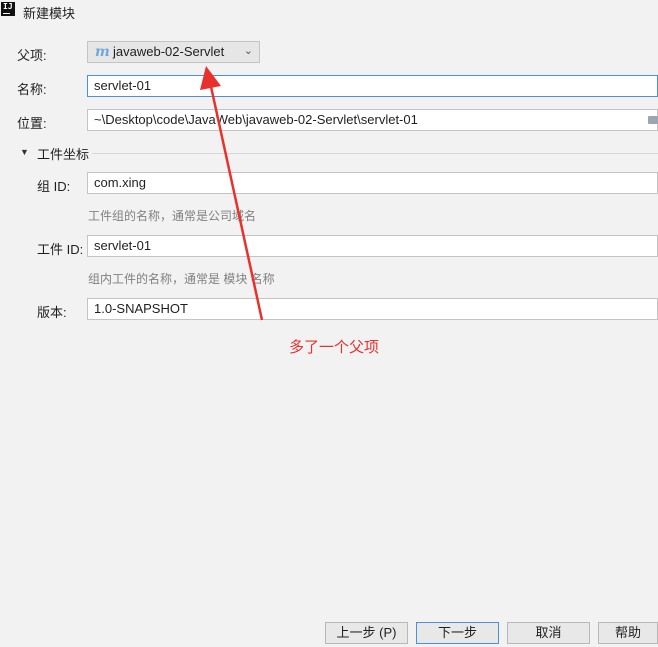 This screenshot has width=658, height=647. What do you see at coordinates (457, 633) in the screenshot?
I see `next-button: 下一步` at bounding box center [457, 633].